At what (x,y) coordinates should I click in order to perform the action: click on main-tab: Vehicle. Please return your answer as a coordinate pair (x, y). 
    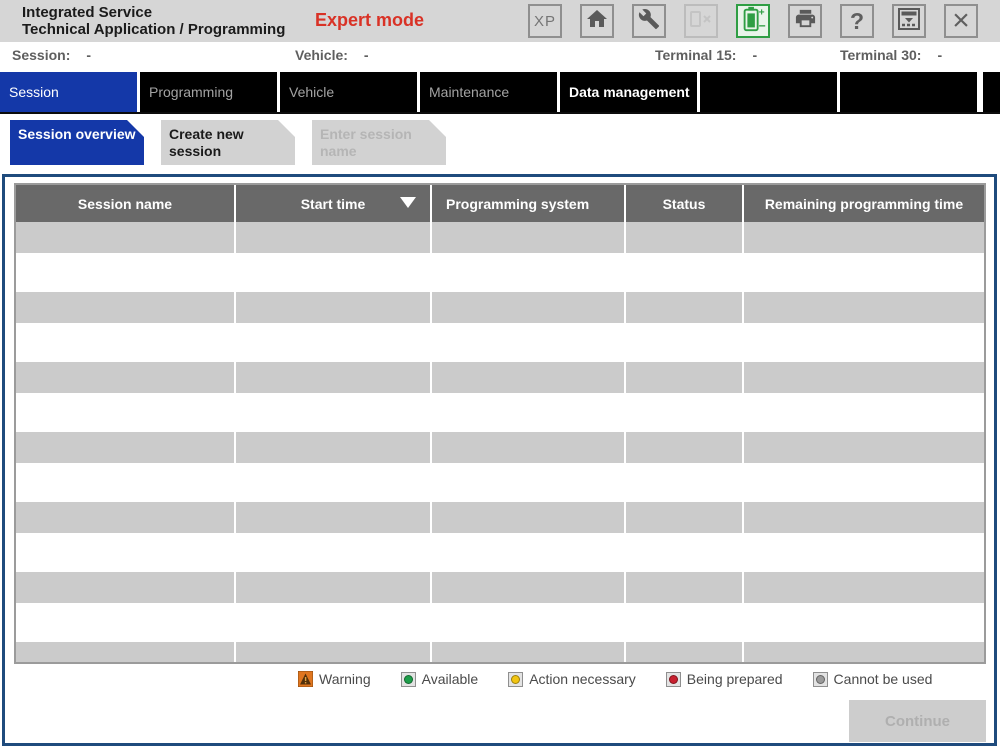
    Looking at the image, I should click on (348, 92).